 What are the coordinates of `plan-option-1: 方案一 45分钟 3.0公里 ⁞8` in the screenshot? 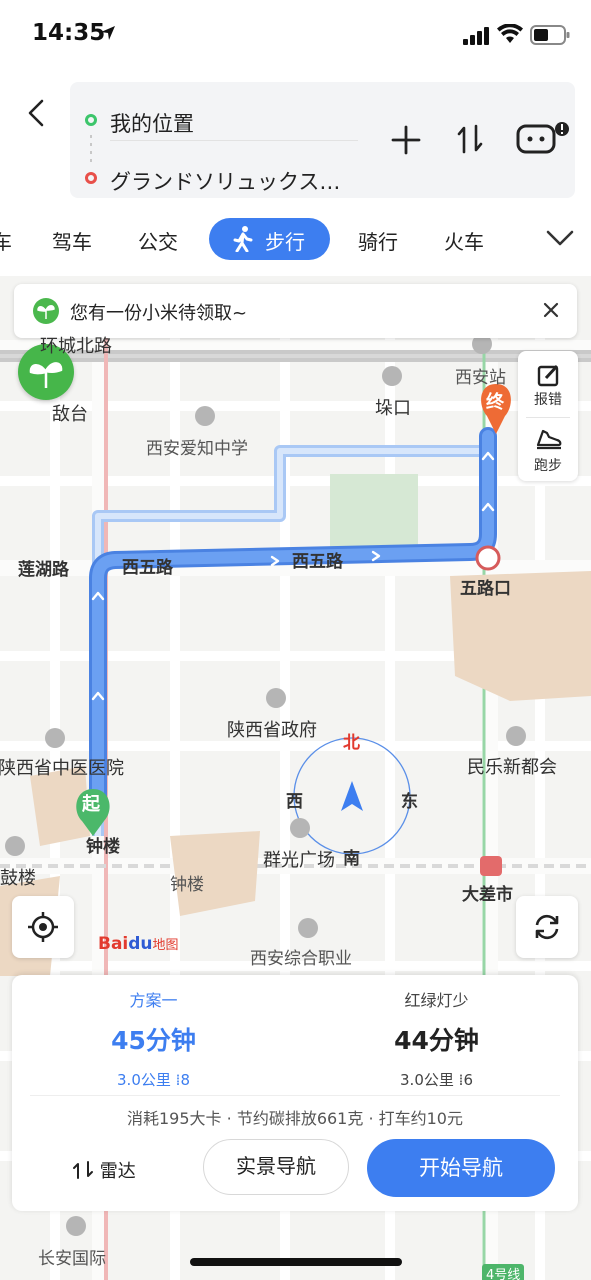 It's located at (153, 1038).